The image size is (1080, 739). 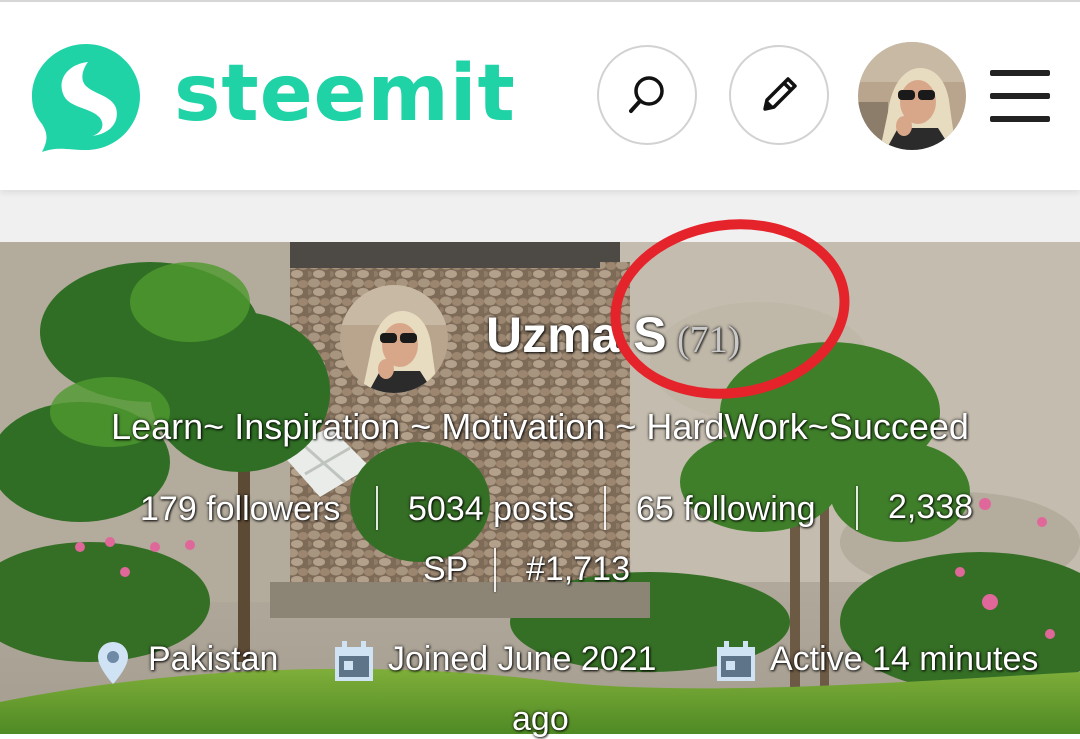 I want to click on steem-power-unit: SP, so click(x=446, y=569).